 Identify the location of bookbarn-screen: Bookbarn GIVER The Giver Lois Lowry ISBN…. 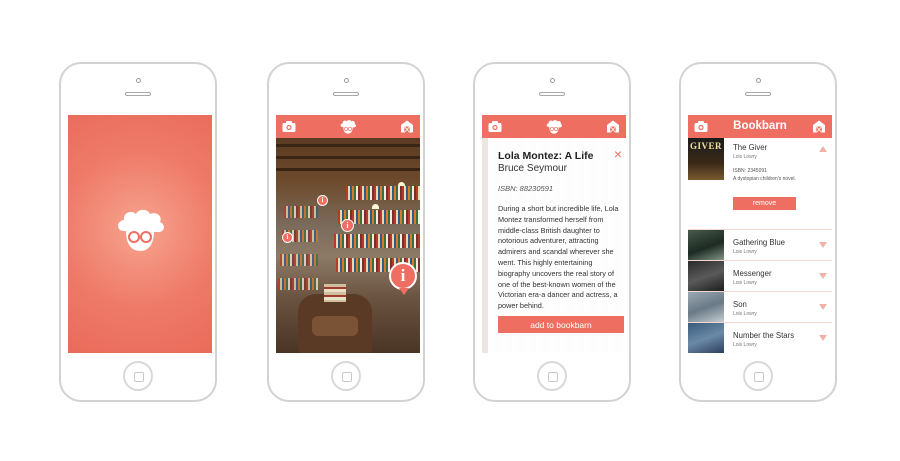
(760, 234).